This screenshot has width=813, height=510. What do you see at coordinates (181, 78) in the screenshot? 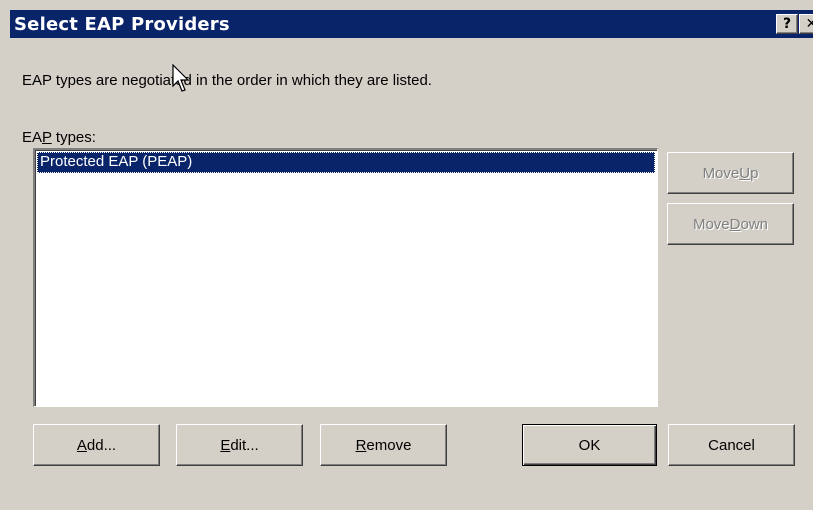
I see `mouse-pointer-icon` at bounding box center [181, 78].